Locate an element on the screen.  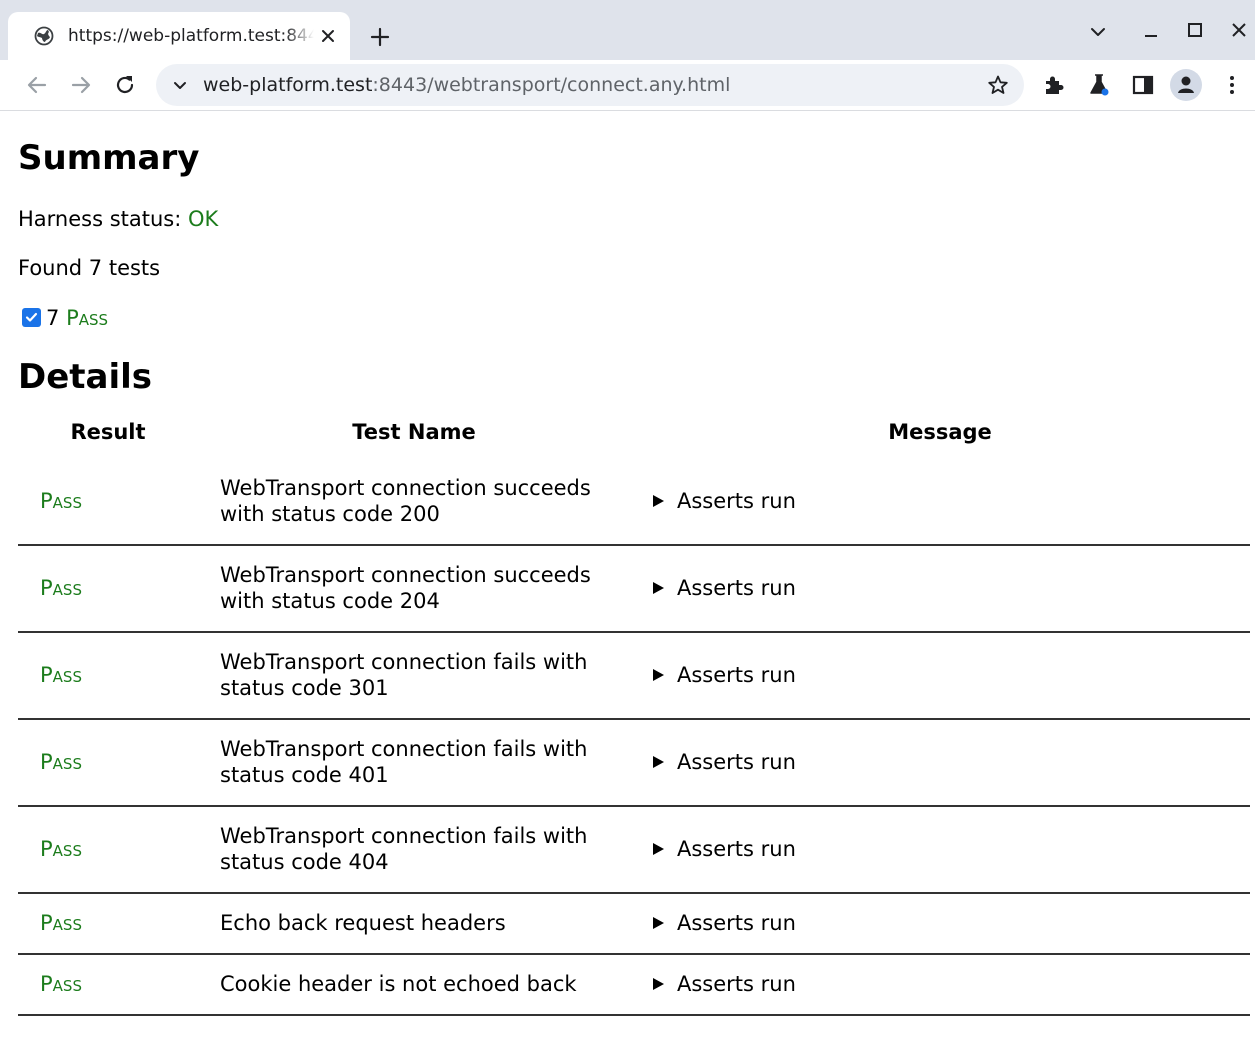
reload-icon is located at coordinates (125, 85).